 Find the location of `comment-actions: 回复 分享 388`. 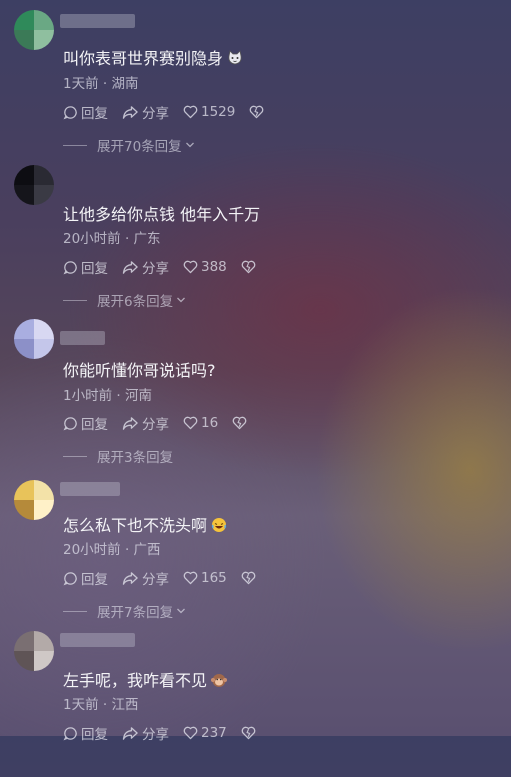

comment-actions: 回复 分享 388 is located at coordinates (168, 267).